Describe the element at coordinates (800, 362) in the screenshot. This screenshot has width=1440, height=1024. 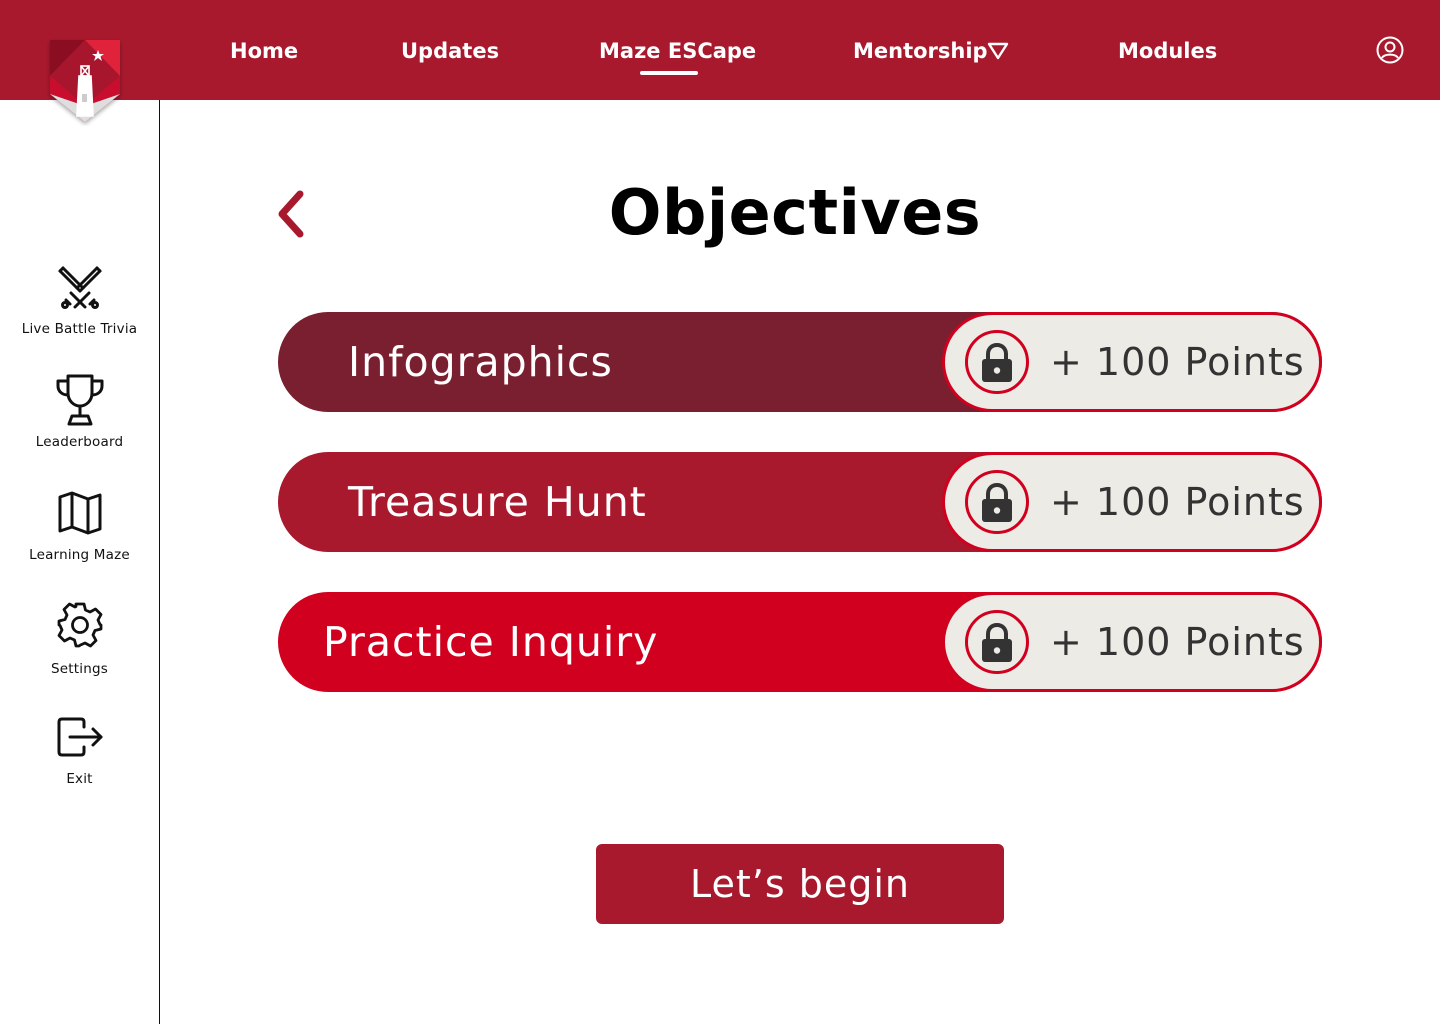
I see `objective-infographics: Infographics + 100 Points` at that location.